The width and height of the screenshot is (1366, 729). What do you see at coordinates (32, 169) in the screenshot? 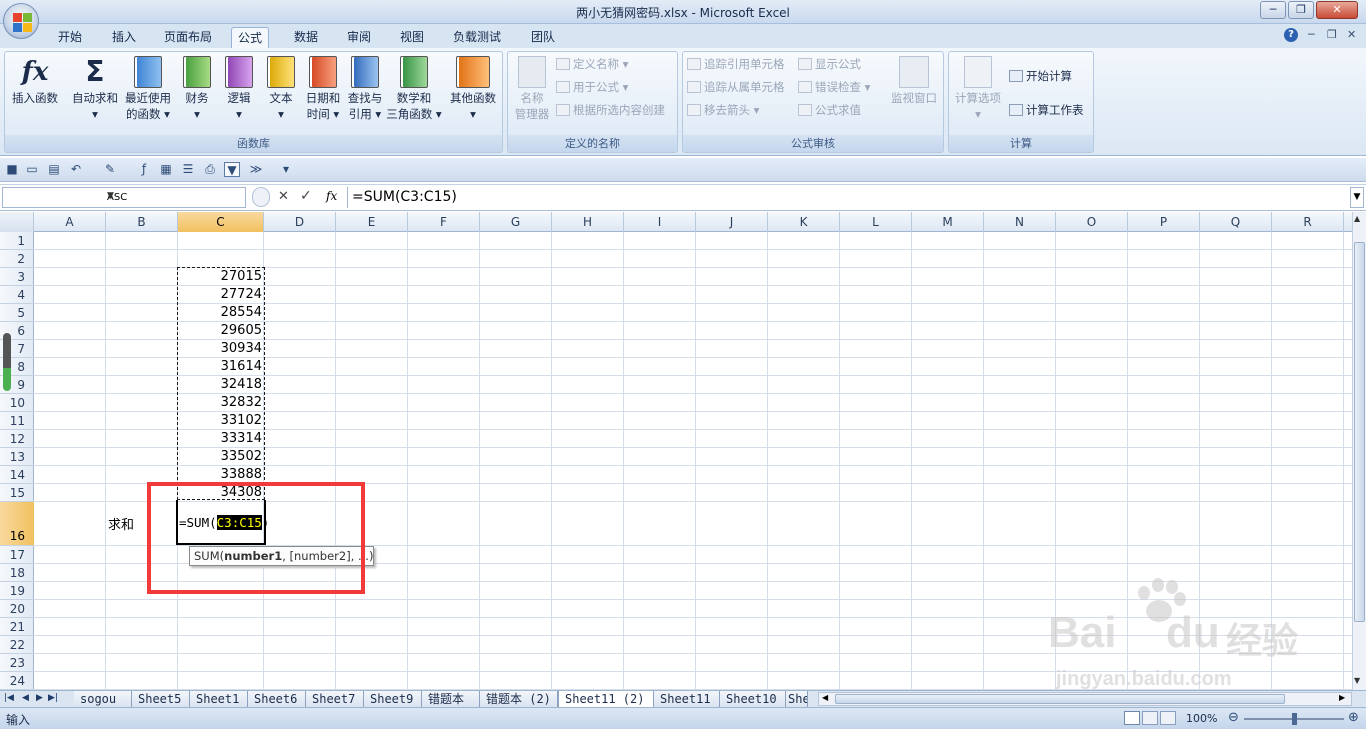
I see `open-icon: ▭` at bounding box center [32, 169].